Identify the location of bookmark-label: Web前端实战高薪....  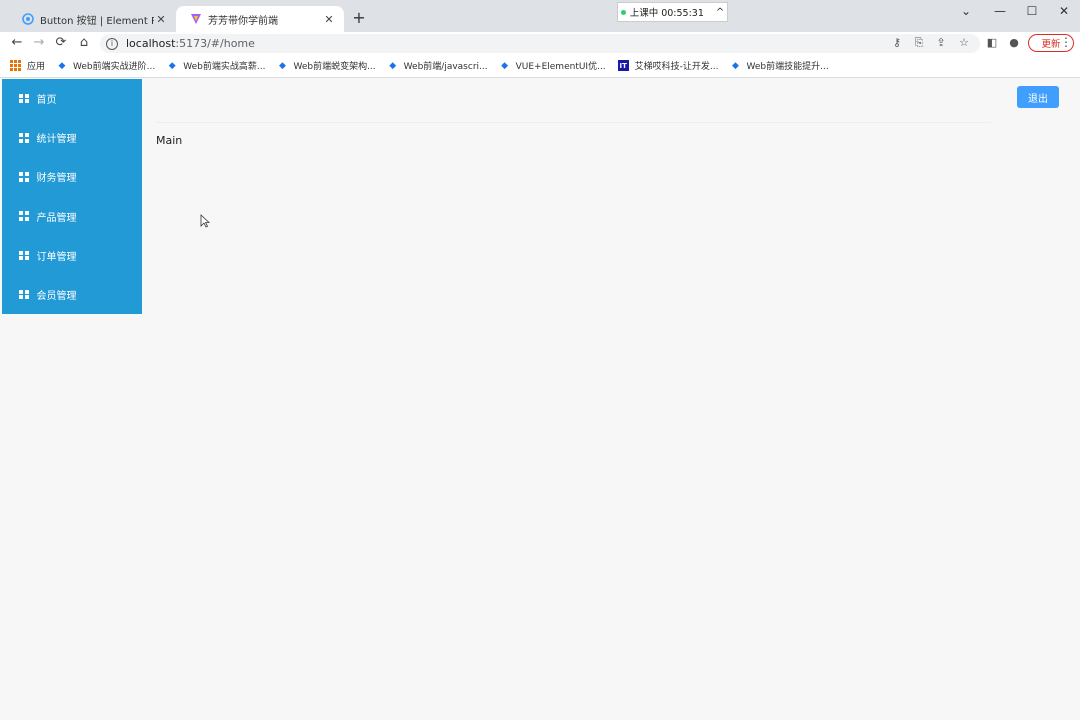
(224, 67).